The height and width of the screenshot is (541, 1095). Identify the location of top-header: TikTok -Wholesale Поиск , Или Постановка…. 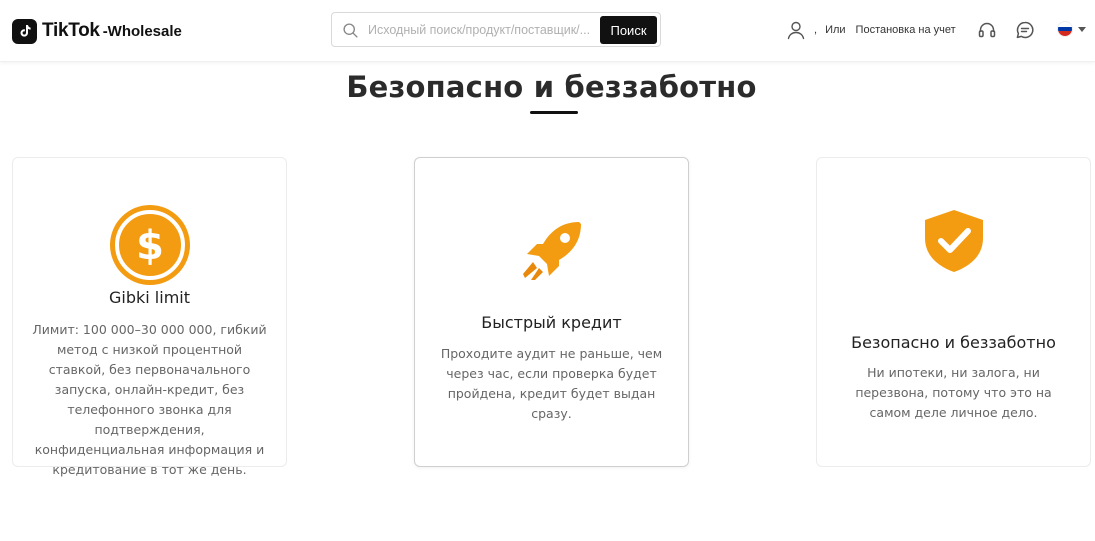
(547, 31).